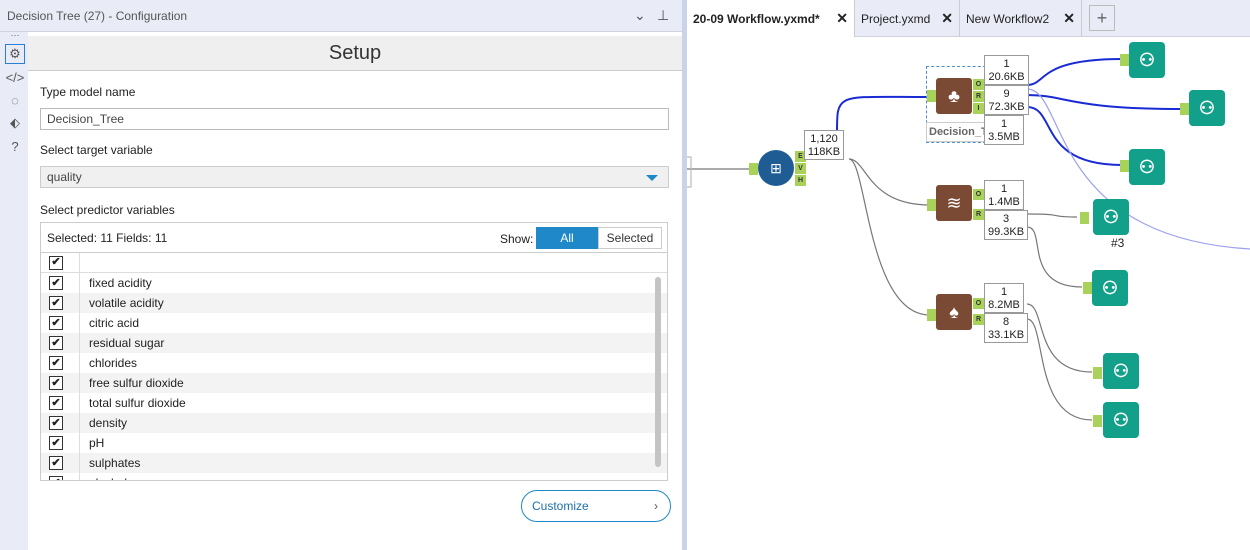 This screenshot has height=550, width=1250. What do you see at coordinates (88, 92) in the screenshot?
I see `model-name-label: Type model name` at bounding box center [88, 92].